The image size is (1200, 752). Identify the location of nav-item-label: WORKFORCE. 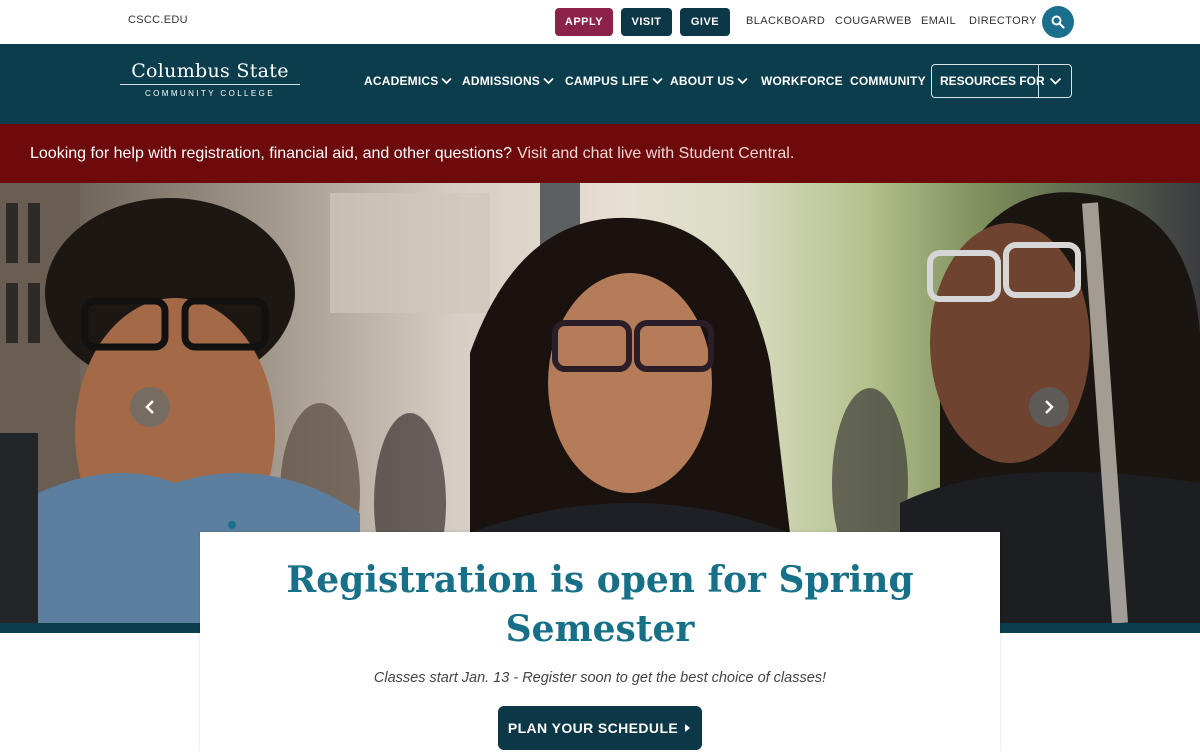
(802, 81).